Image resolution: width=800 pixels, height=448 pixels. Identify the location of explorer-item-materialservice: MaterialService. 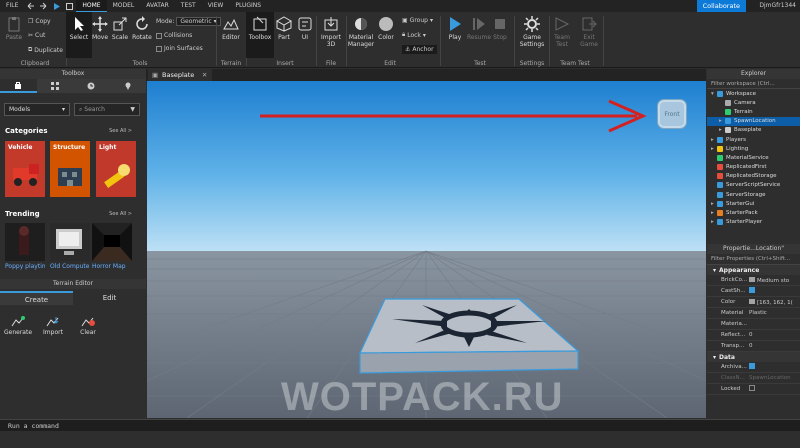
(753, 157).